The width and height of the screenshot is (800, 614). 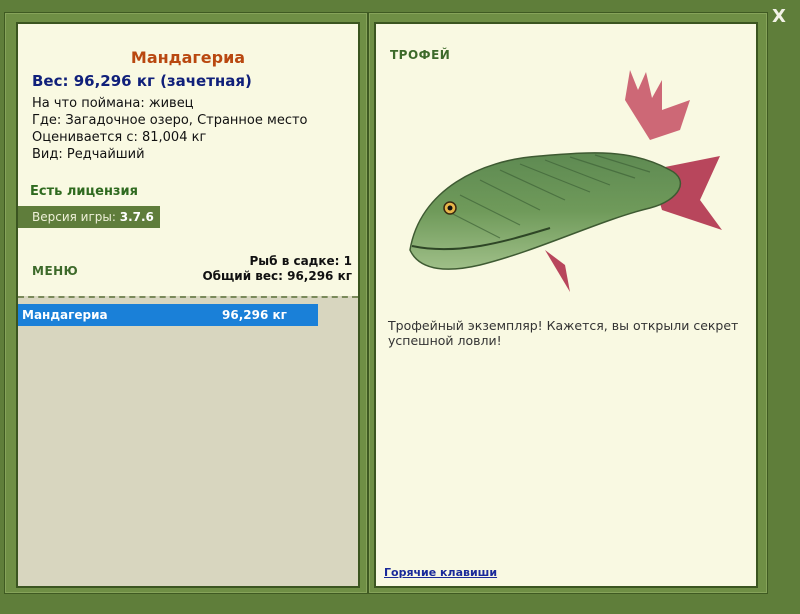 What do you see at coordinates (113, 103) in the screenshot?
I see `bait-info: На что поймана: живец` at bounding box center [113, 103].